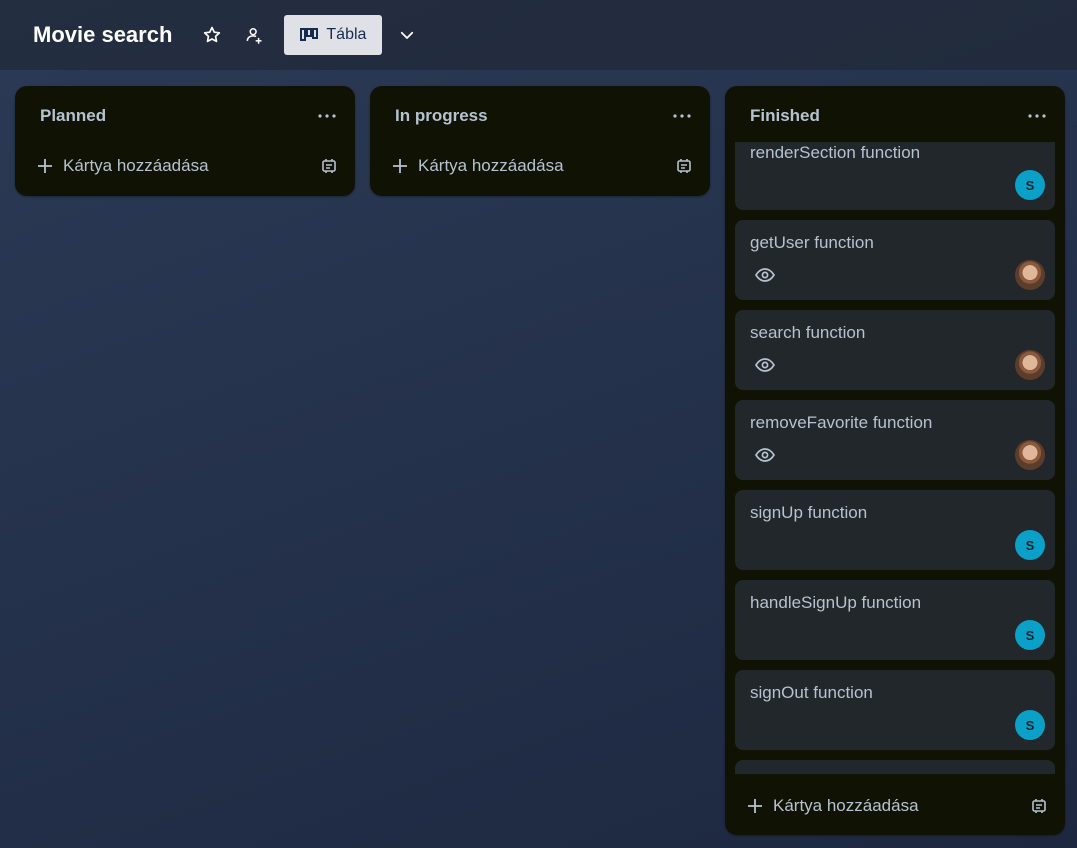 This screenshot has height=848, width=1077. I want to click on board-view-button: Tábla, so click(333, 35).